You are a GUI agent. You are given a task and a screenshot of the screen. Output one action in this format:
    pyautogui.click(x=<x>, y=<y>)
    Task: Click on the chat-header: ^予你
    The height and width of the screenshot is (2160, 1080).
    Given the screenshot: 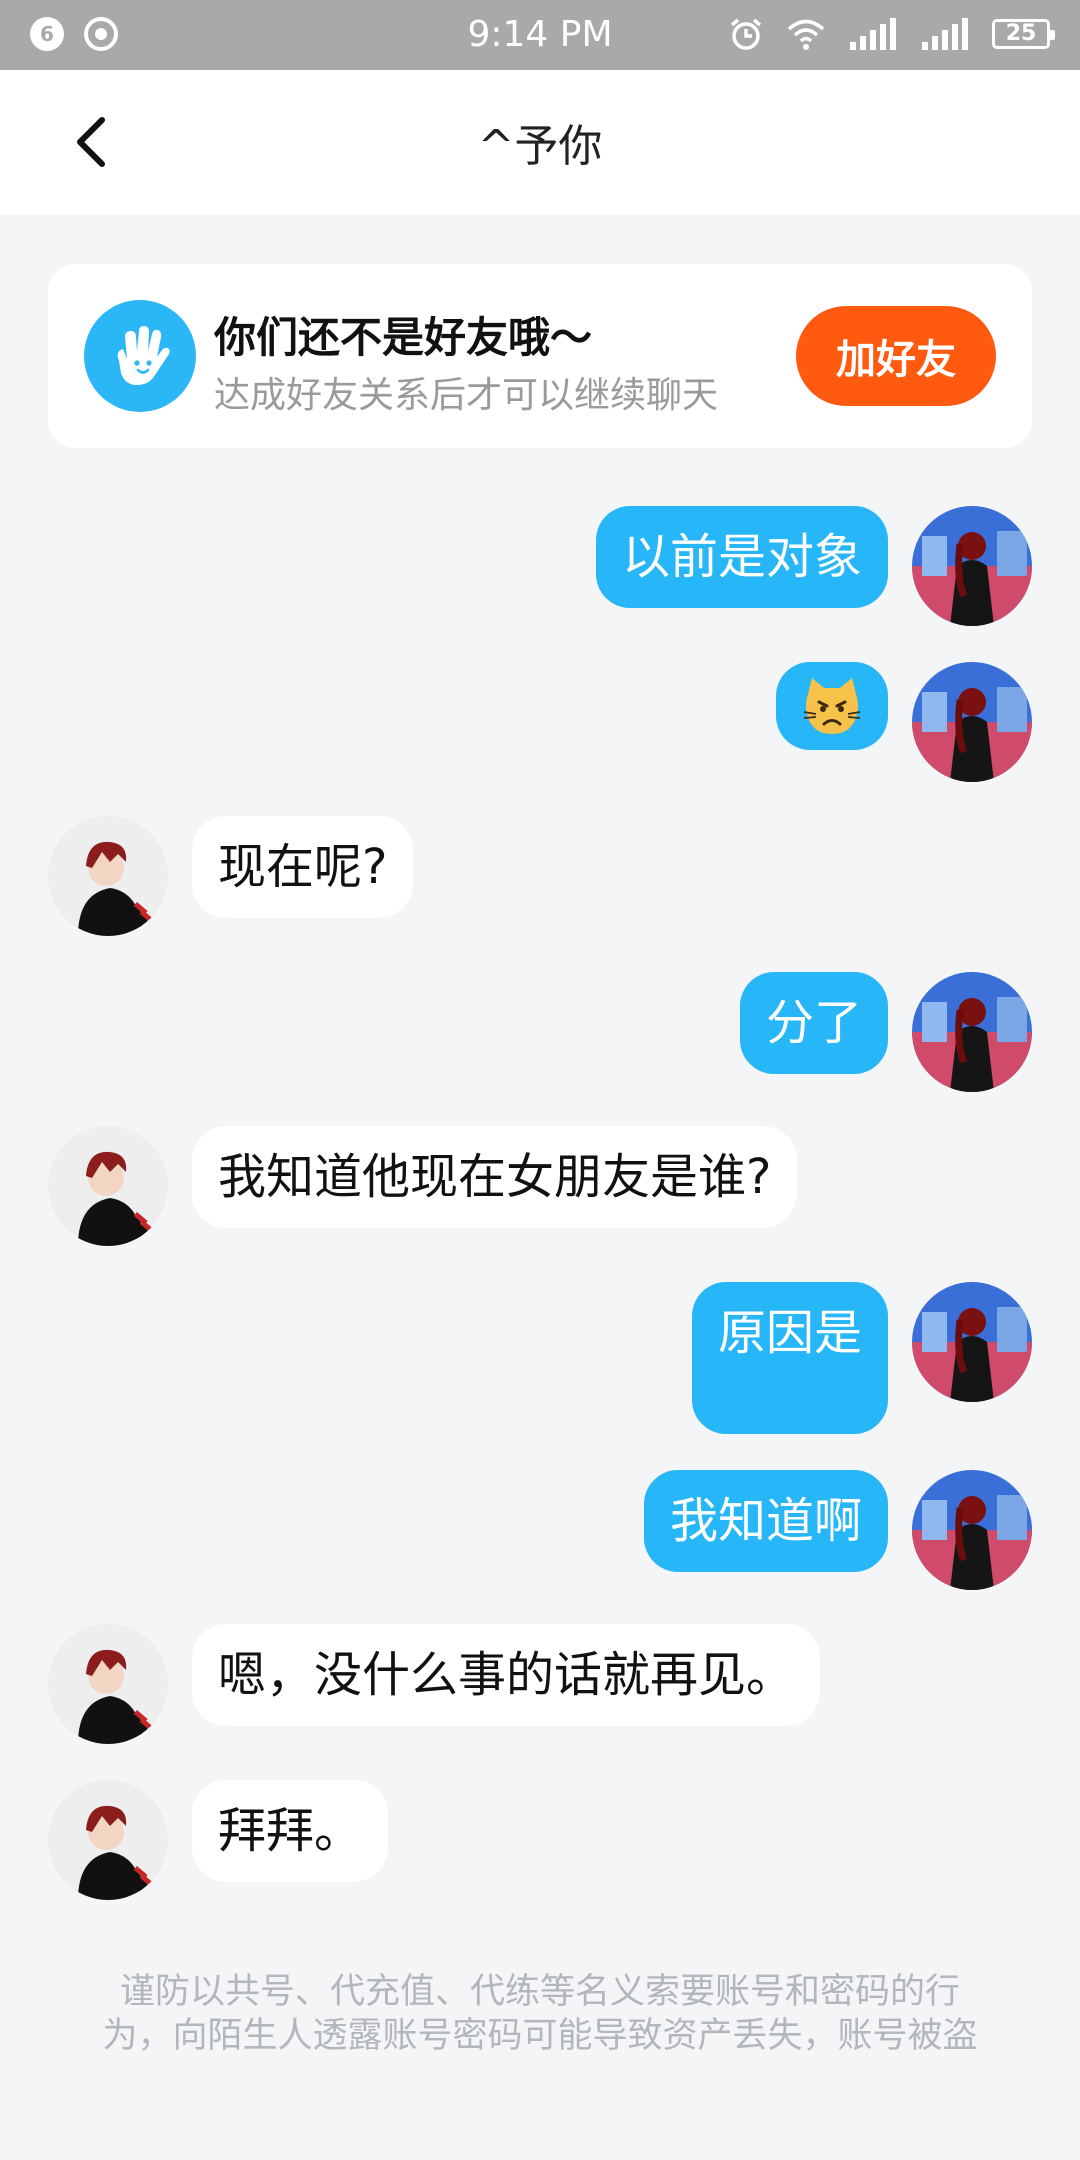 What is the action you would take?
    pyautogui.click(x=540, y=142)
    